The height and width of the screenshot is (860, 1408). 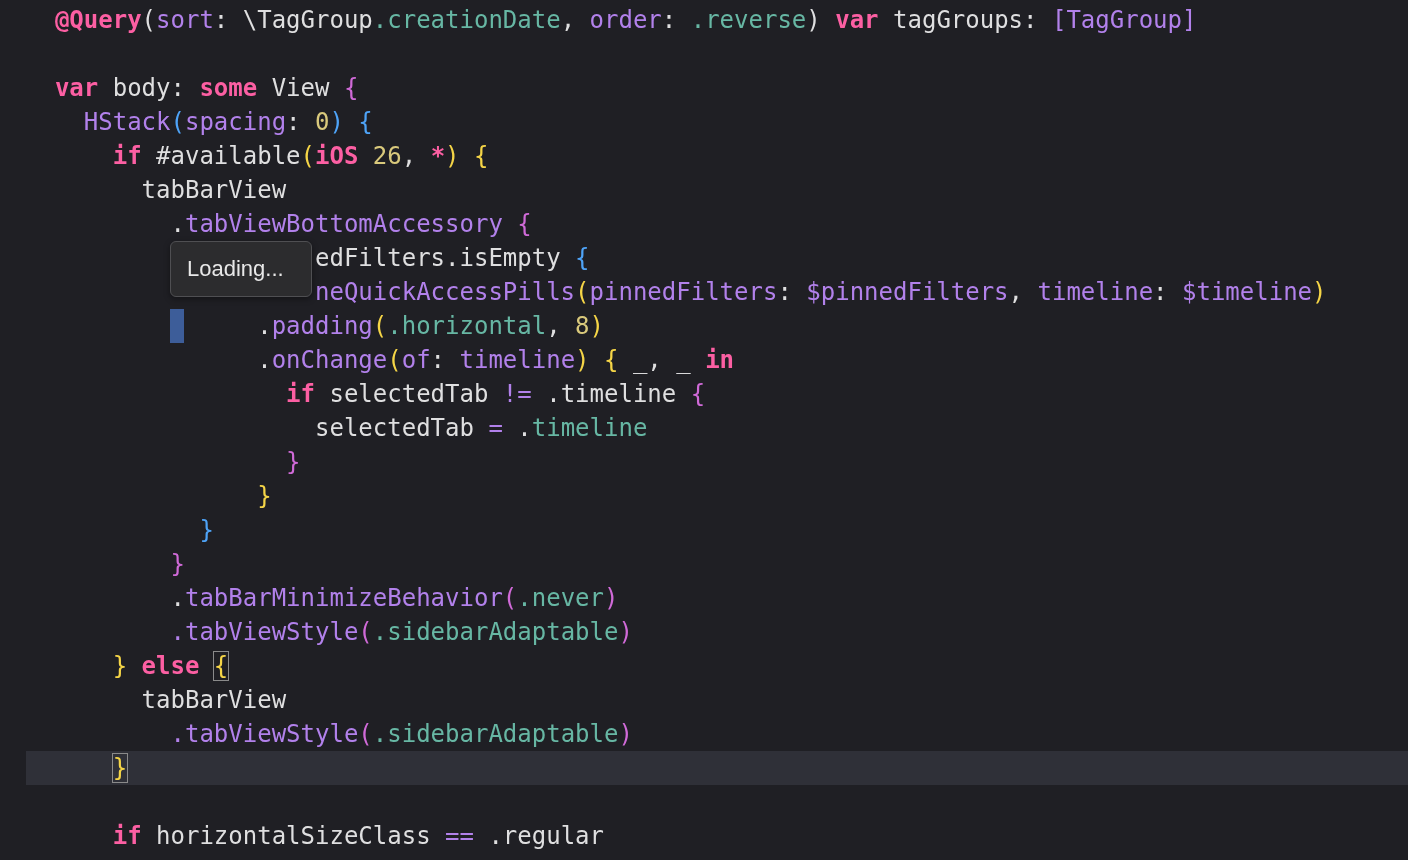 I want to click on code-line: if horizontalSizeClass == .regular, so click(x=358, y=836).